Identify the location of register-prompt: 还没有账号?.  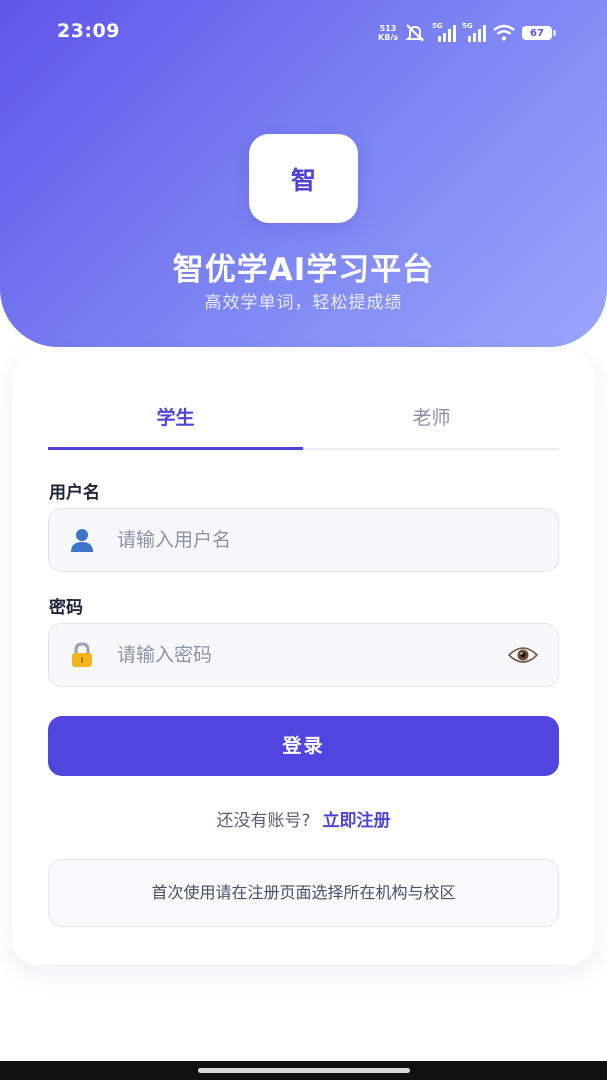
(263, 821).